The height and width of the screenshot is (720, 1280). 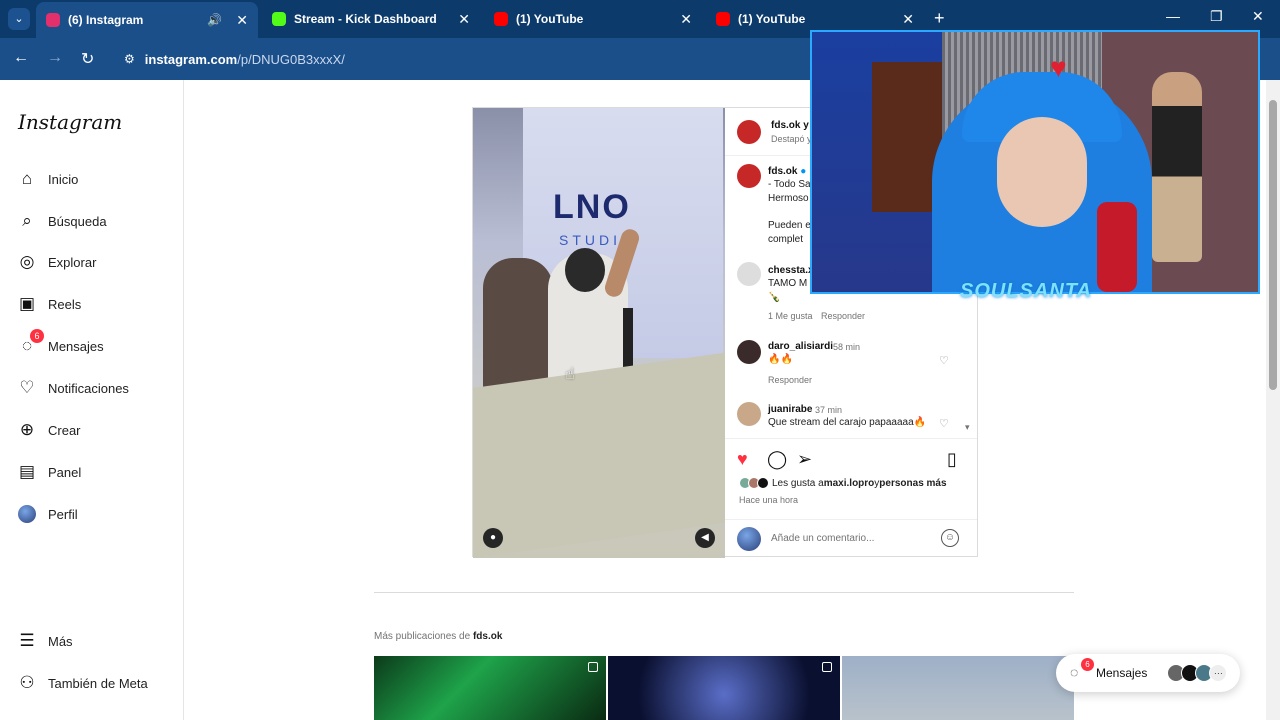 I want to click on sidebar-item-label: Mensajes, so click(x=76, y=346).